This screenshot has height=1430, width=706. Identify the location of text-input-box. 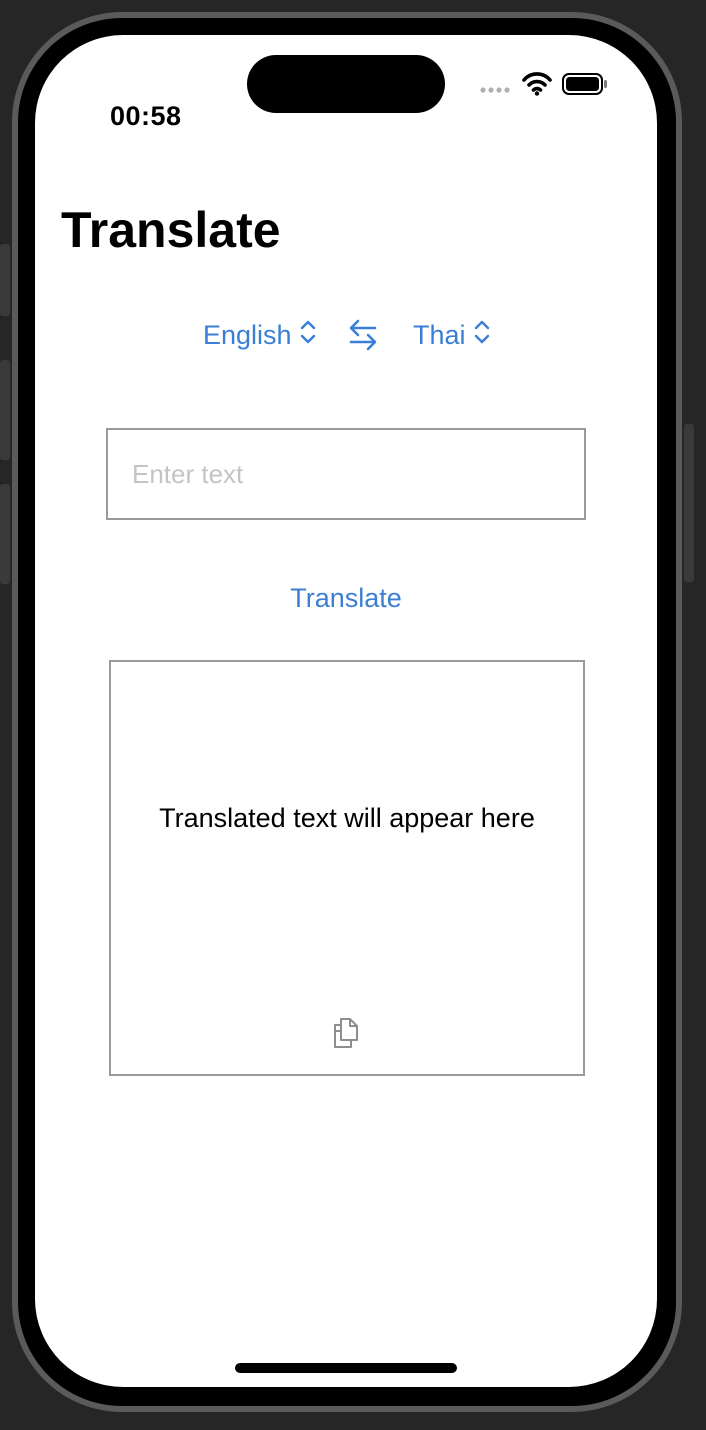
(346, 474).